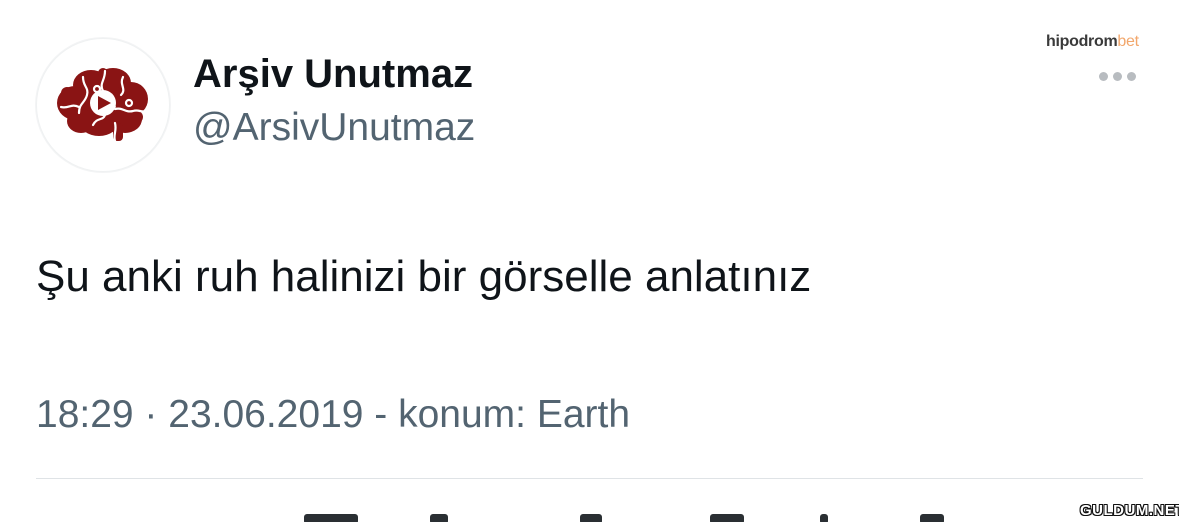 This screenshot has height=522, width=1179. Describe the element at coordinates (1128, 41) in the screenshot. I see `brand-watermark-accent: bet` at that location.